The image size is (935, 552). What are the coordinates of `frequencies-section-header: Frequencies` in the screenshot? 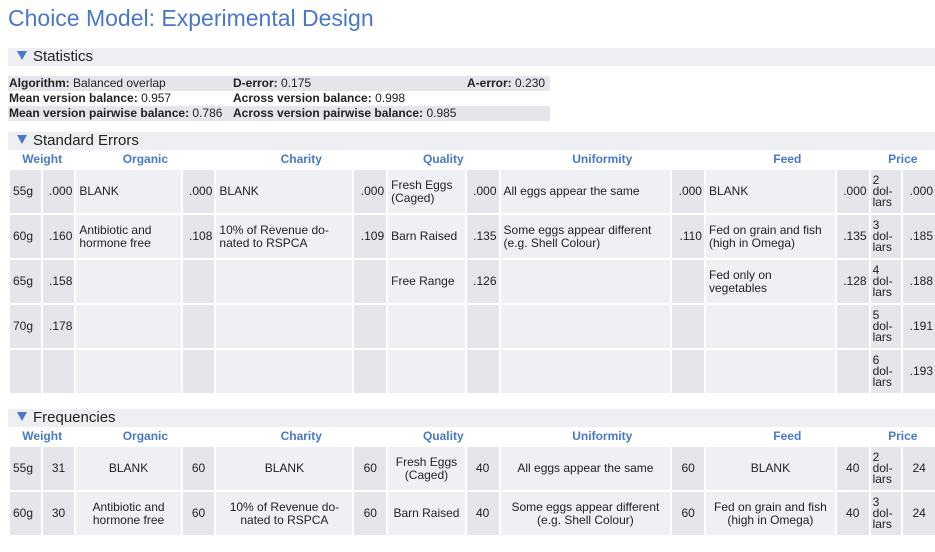 It's located at (471, 418).